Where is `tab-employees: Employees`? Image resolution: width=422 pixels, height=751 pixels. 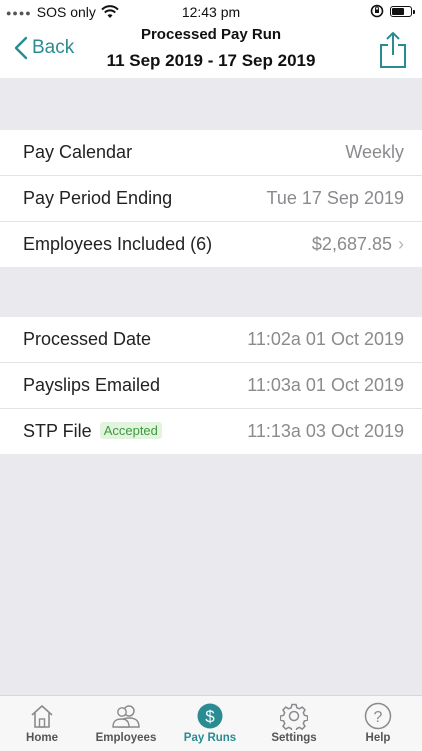 tab-employees: Employees is located at coordinates (126, 723).